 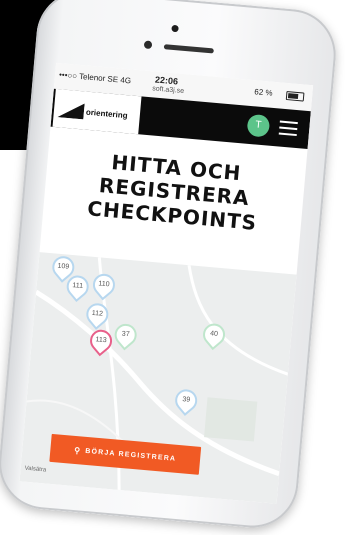 I want to click on logo-text: orientering, so click(x=106, y=114).